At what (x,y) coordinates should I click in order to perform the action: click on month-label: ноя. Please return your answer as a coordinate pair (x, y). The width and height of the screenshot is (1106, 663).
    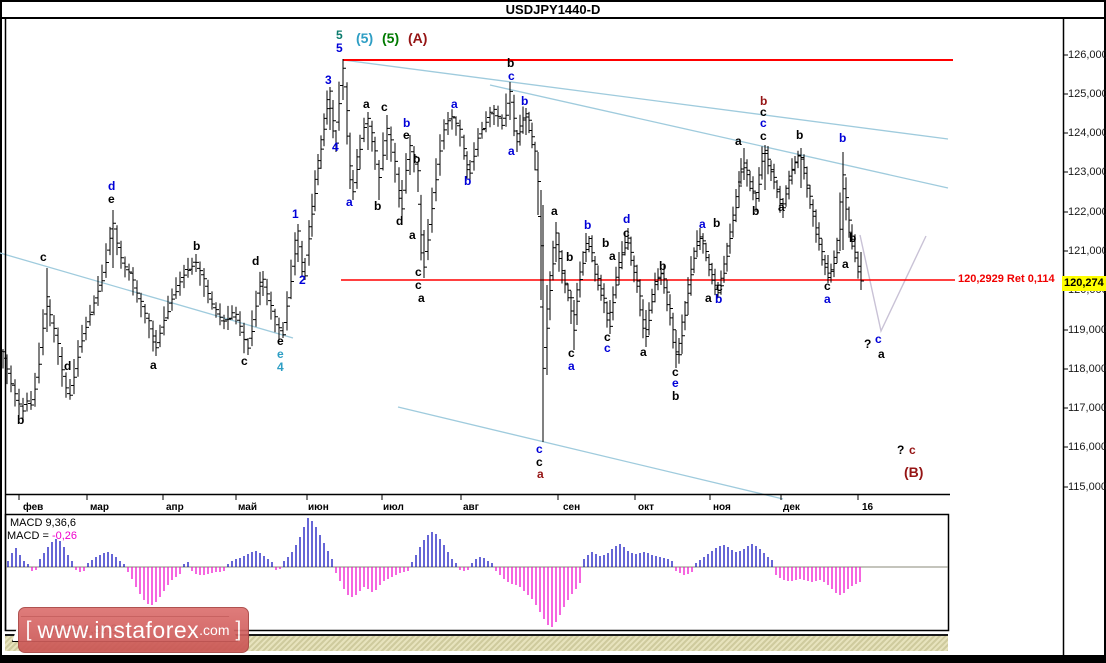
    Looking at the image, I should click on (722, 507).